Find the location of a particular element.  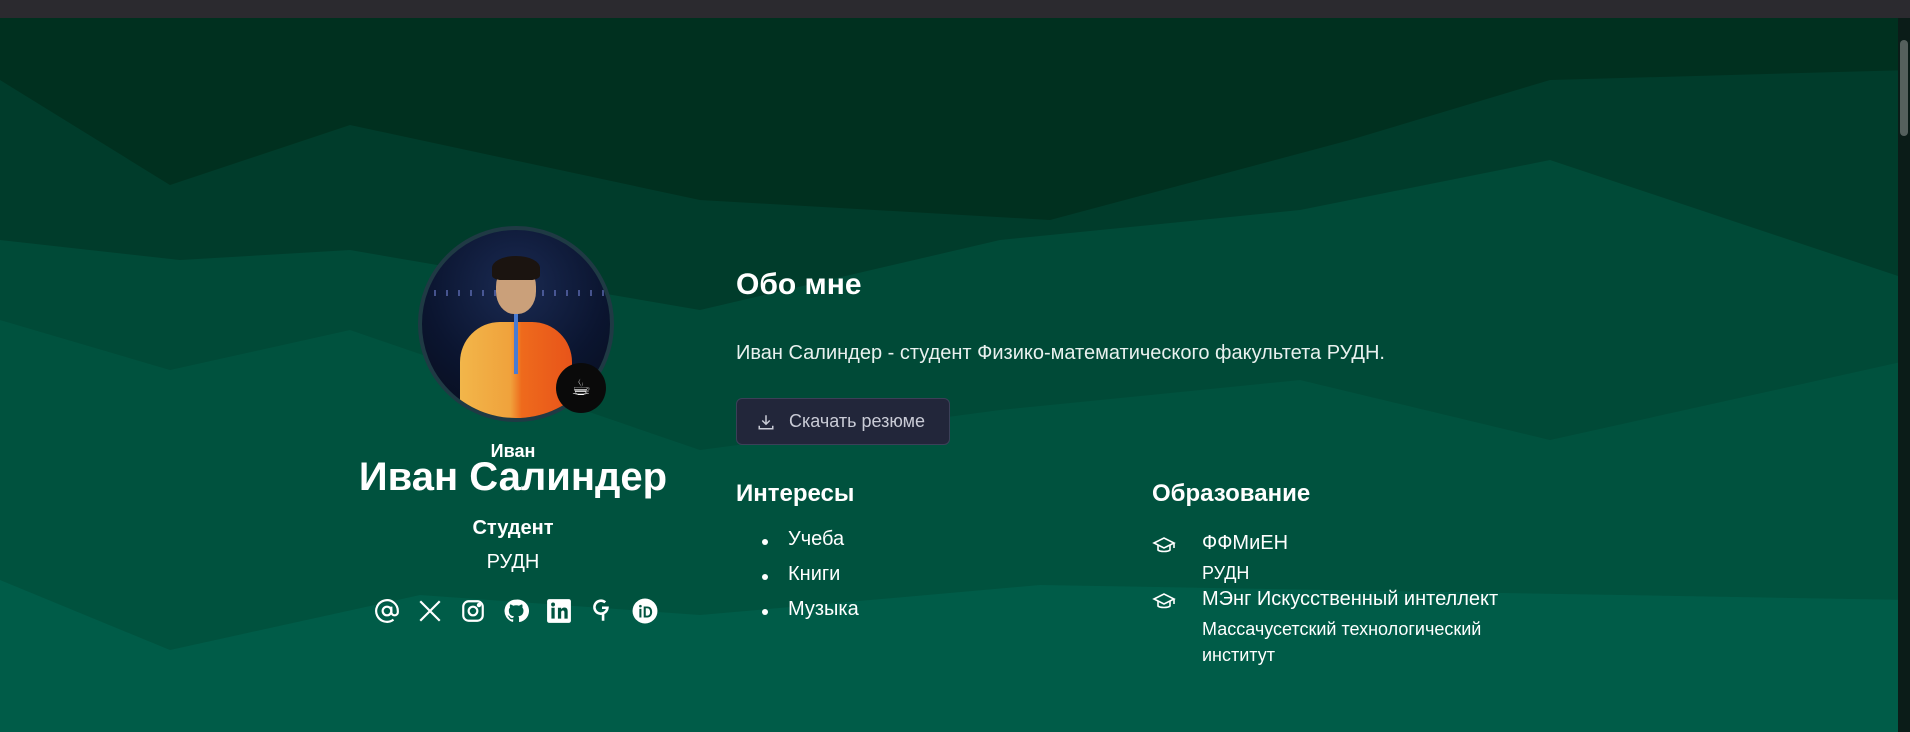

coffee-icon: ☕ is located at coordinates (581, 388).